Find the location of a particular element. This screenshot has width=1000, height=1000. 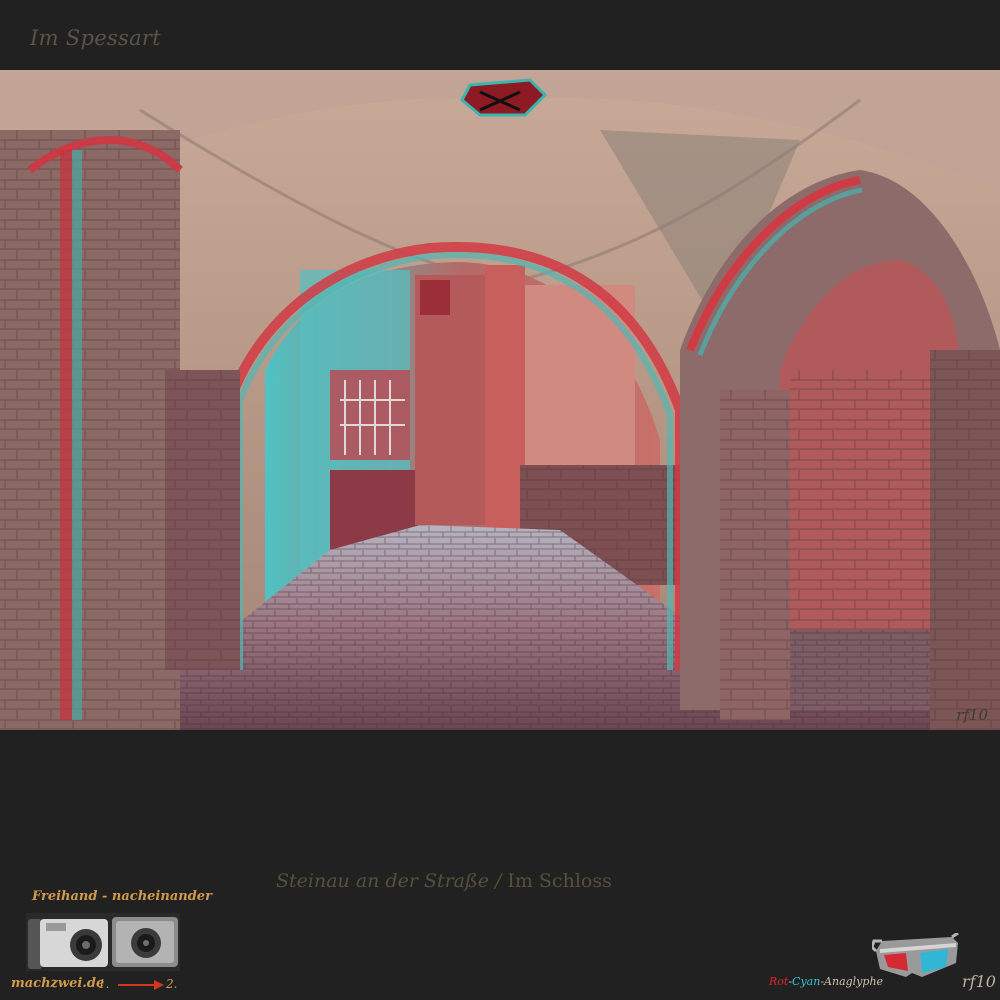

anaglyph-label: Rot-Cyan-Anaglyphe is located at coordinates (826, 981).